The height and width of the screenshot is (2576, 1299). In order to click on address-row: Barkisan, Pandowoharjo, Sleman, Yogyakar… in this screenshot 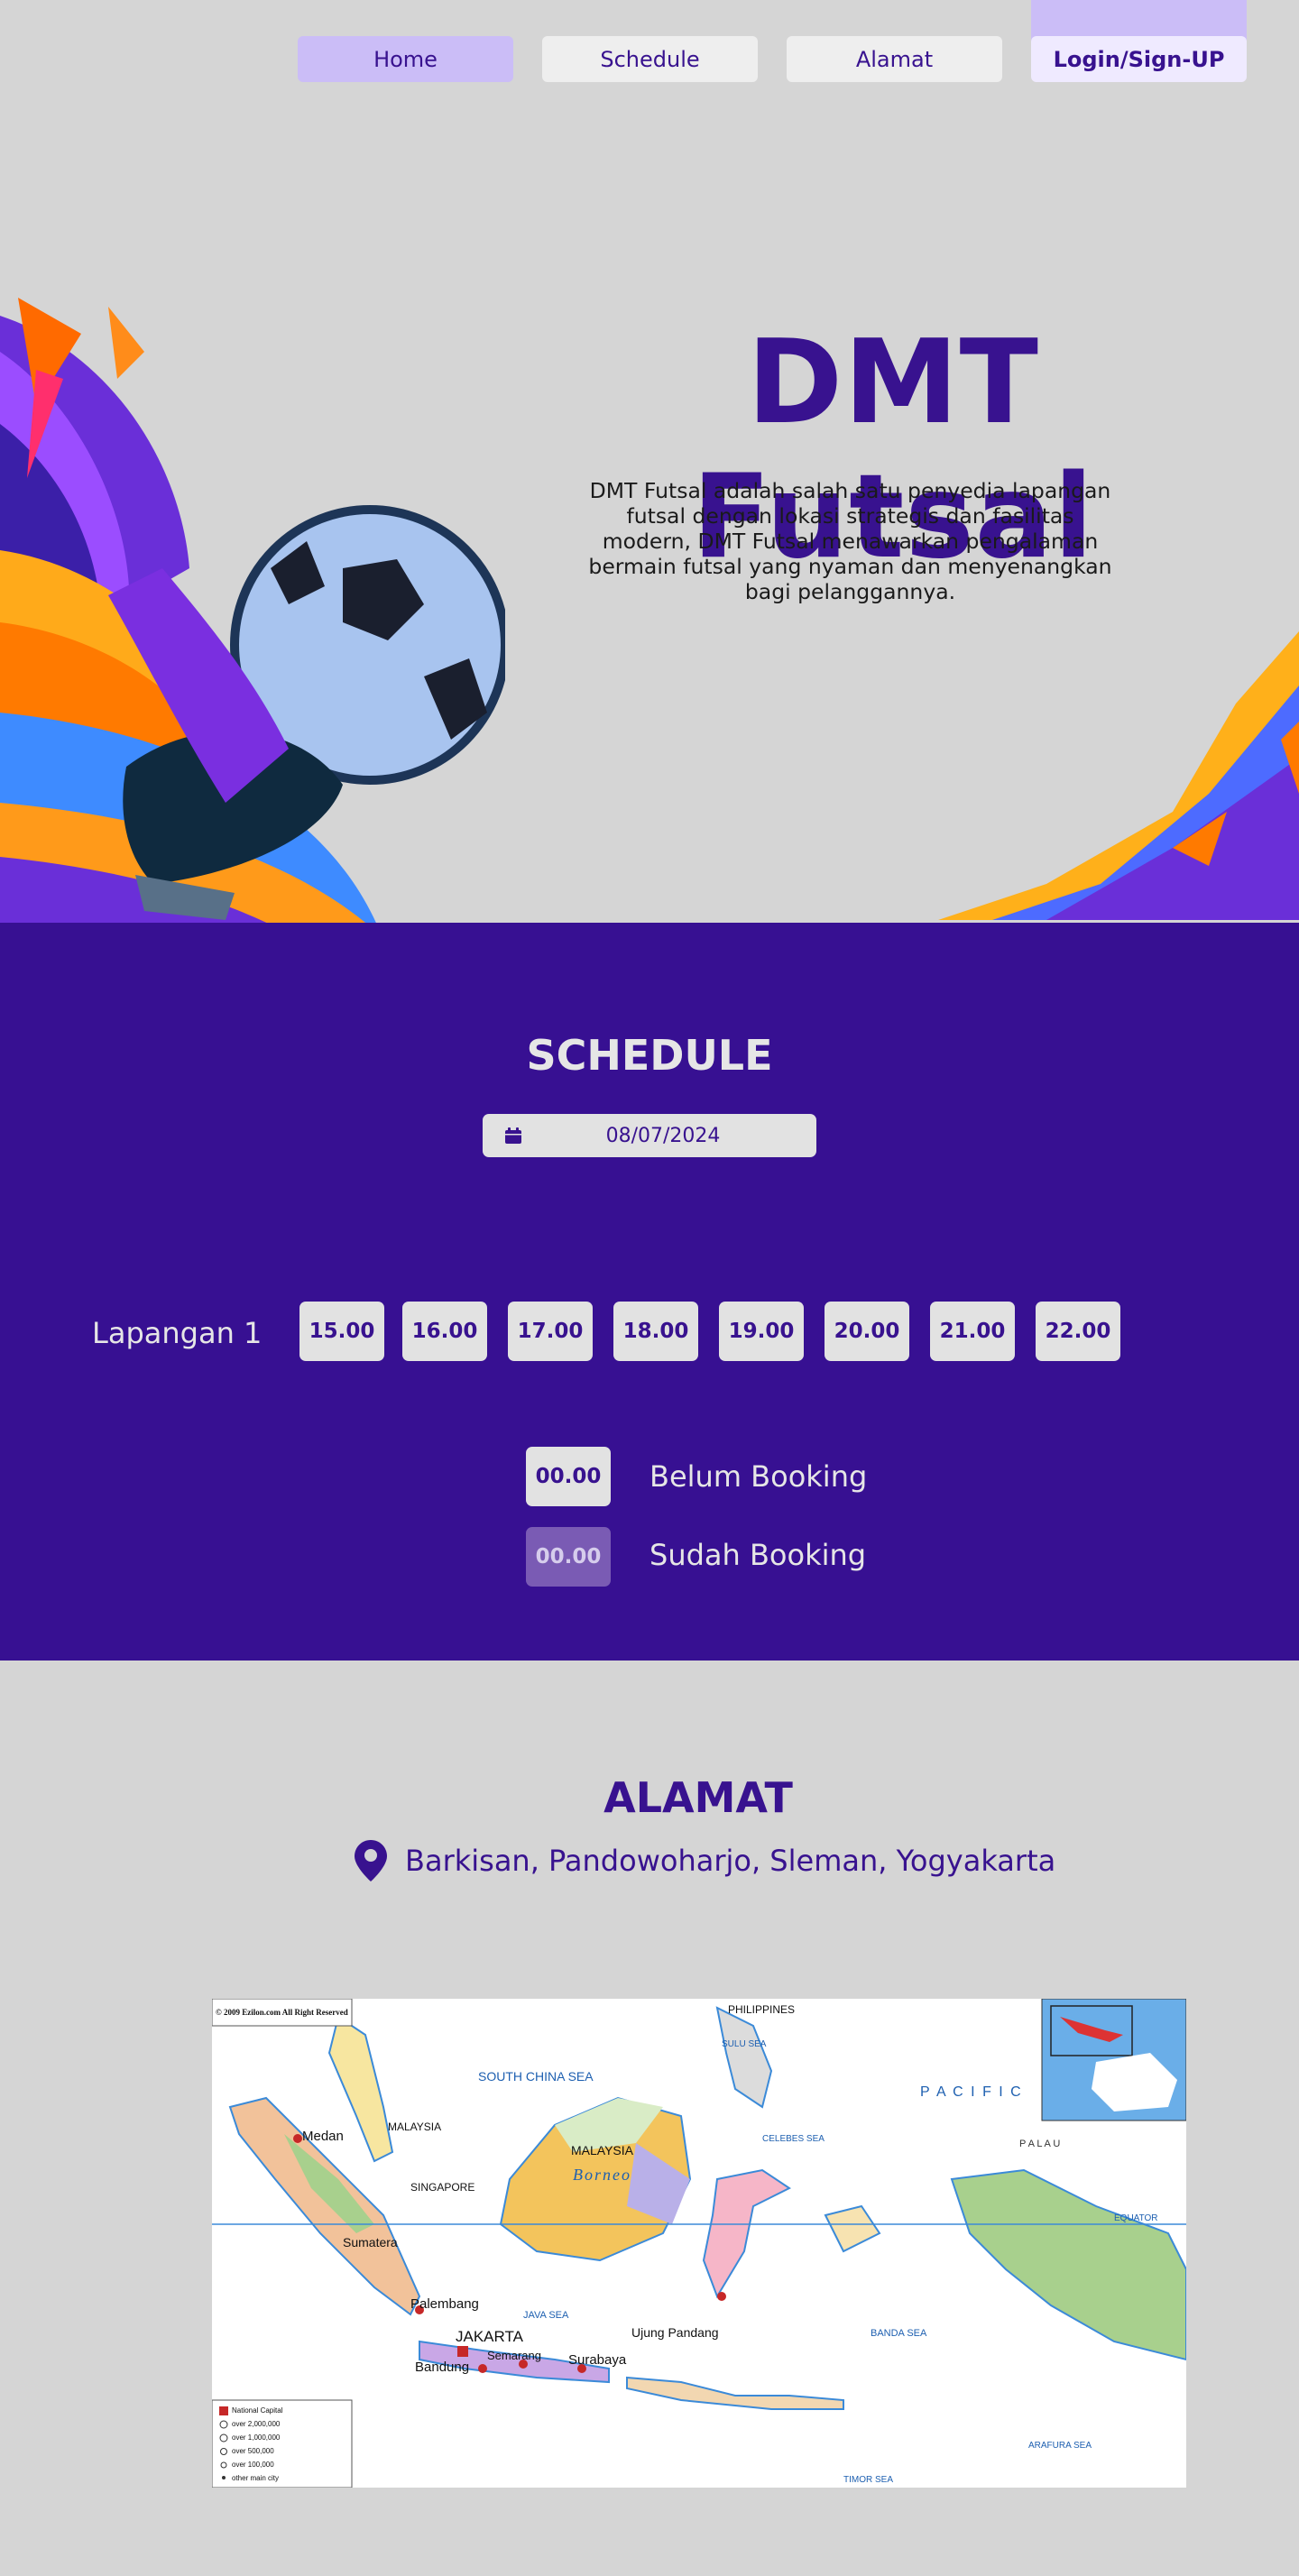, I will do `click(705, 1861)`.